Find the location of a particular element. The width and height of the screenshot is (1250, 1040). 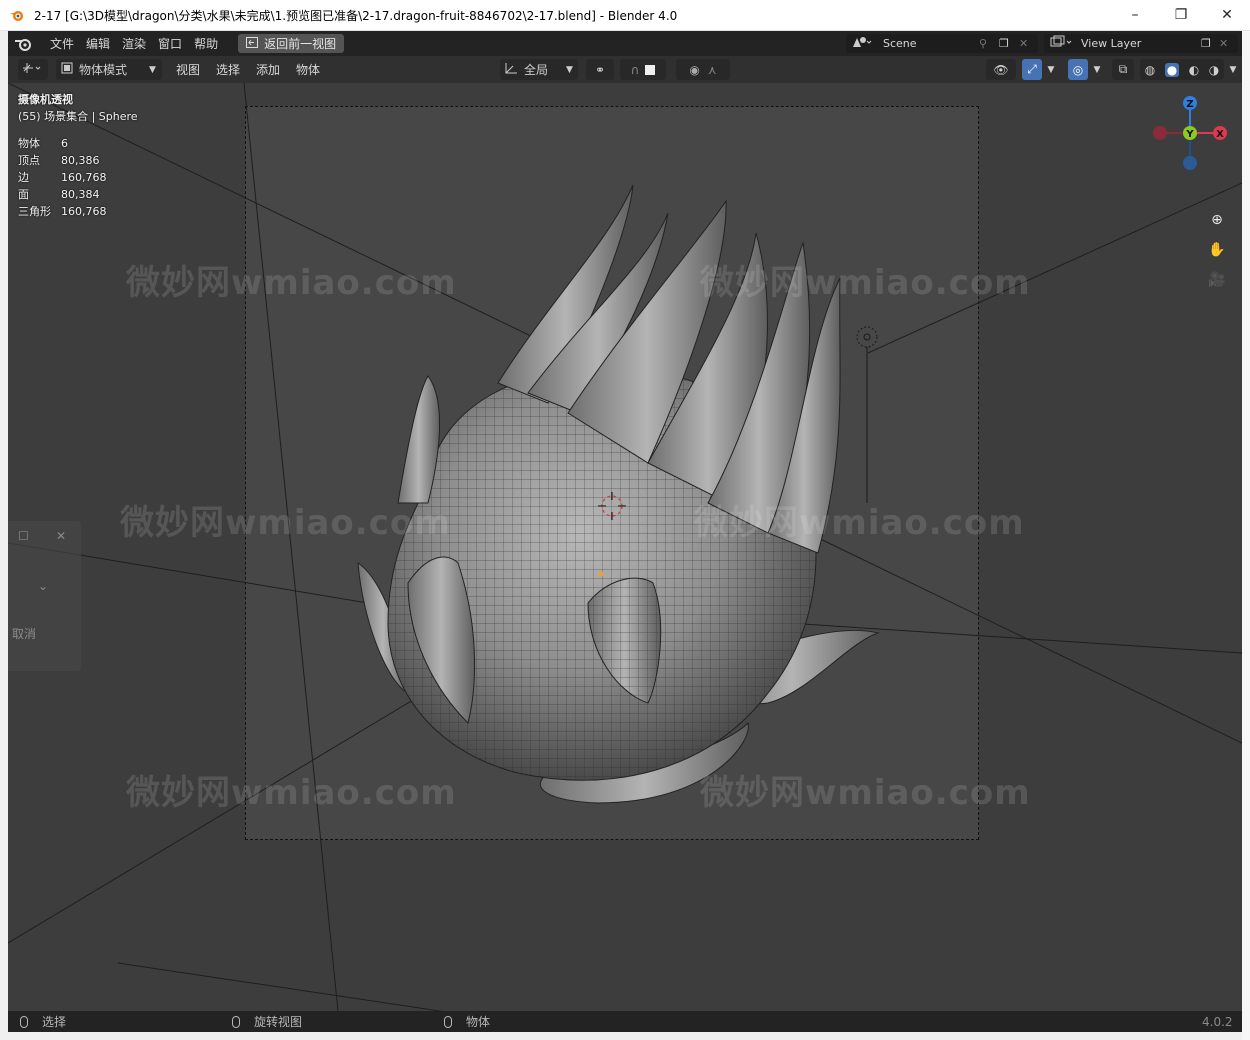

menu-window: 窗口 is located at coordinates (170, 43).